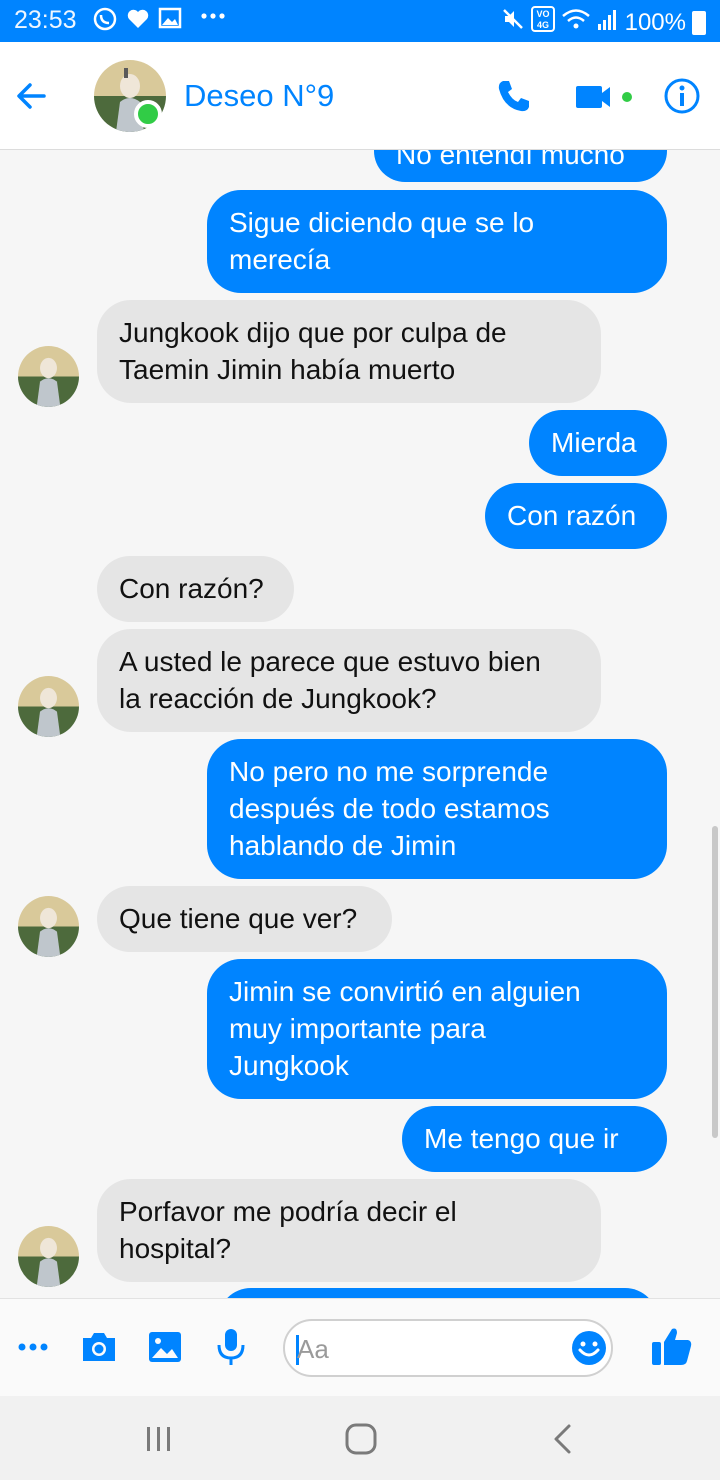  What do you see at coordinates (343, 845) in the screenshot?
I see `message-text: hablando de Jimin` at bounding box center [343, 845].